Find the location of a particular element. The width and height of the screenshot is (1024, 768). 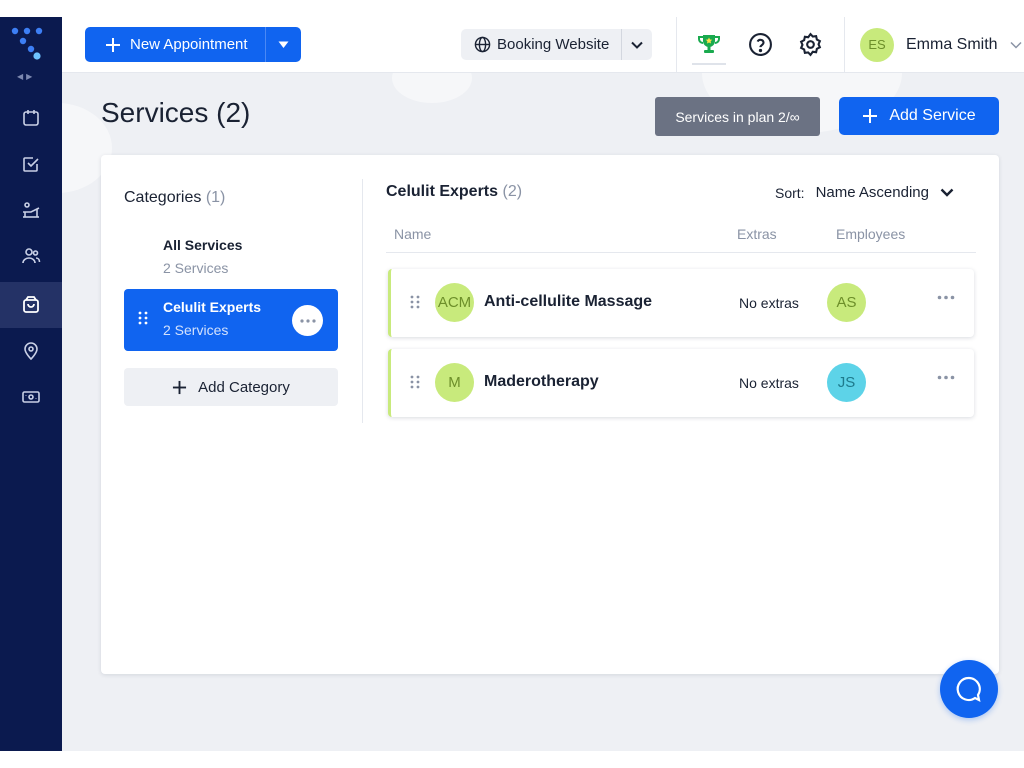

sort-value: Name Ascending is located at coordinates (872, 192).